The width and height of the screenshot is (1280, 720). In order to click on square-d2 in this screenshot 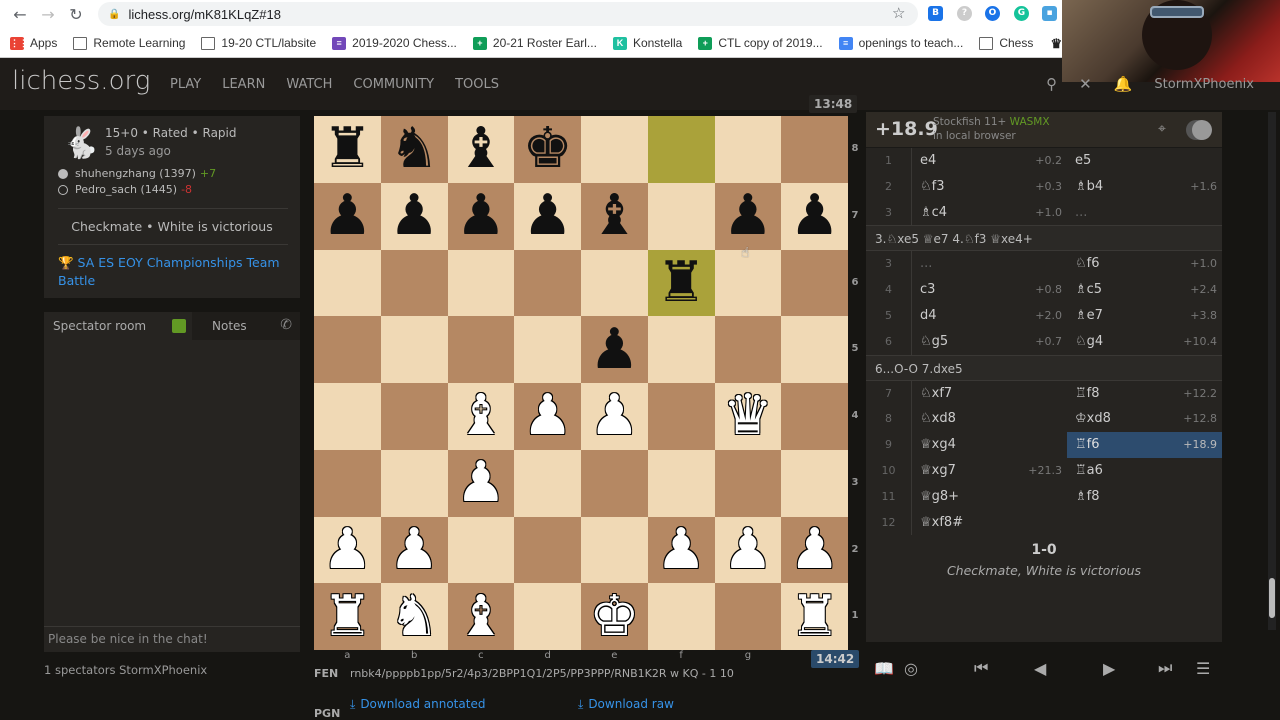, I will do `click(547, 550)`.